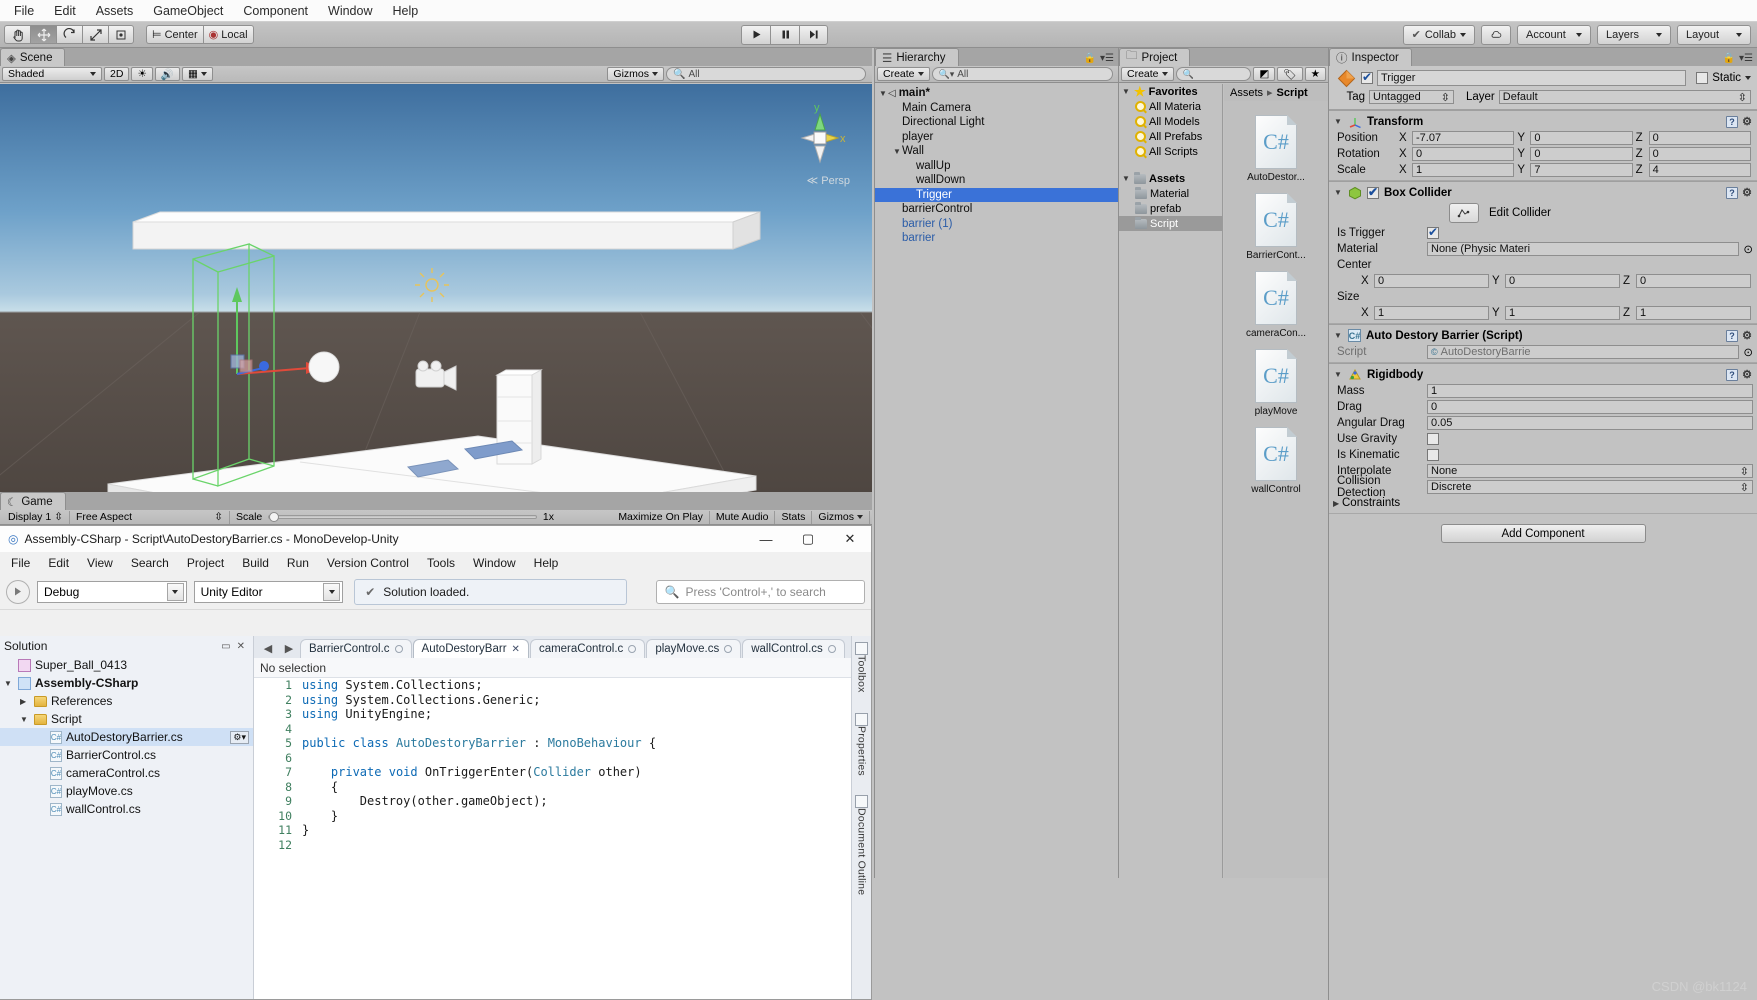 Image resolution: width=1757 pixels, height=1000 pixels. What do you see at coordinates (243, 646) in the screenshot?
I see `pad-close-icon: ✕` at bounding box center [243, 646].